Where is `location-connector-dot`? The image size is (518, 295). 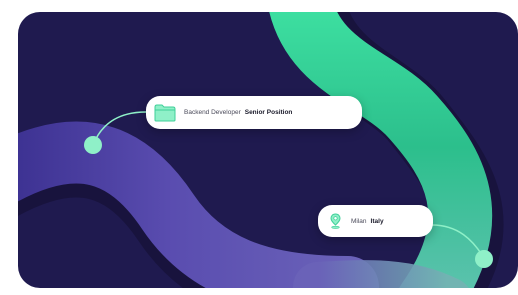
location-connector-dot is located at coordinates (484, 259).